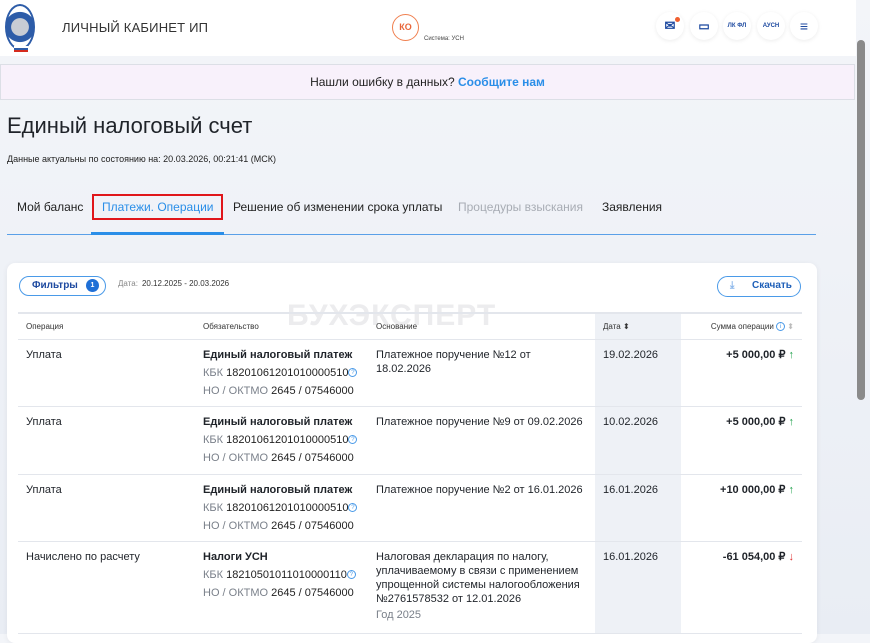  Describe the element at coordinates (861, 220) in the screenshot. I see `scrollbar` at that location.